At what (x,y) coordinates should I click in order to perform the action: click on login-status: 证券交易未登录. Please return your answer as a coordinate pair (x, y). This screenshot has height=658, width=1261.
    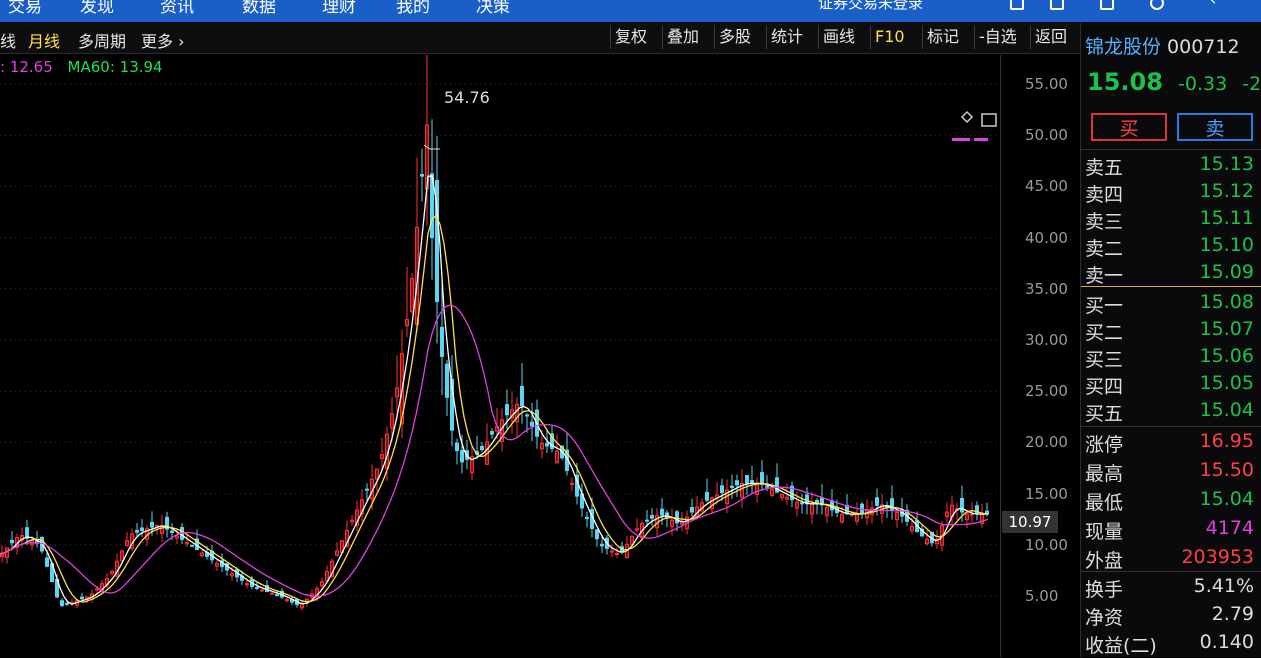
    Looking at the image, I should click on (870, 6).